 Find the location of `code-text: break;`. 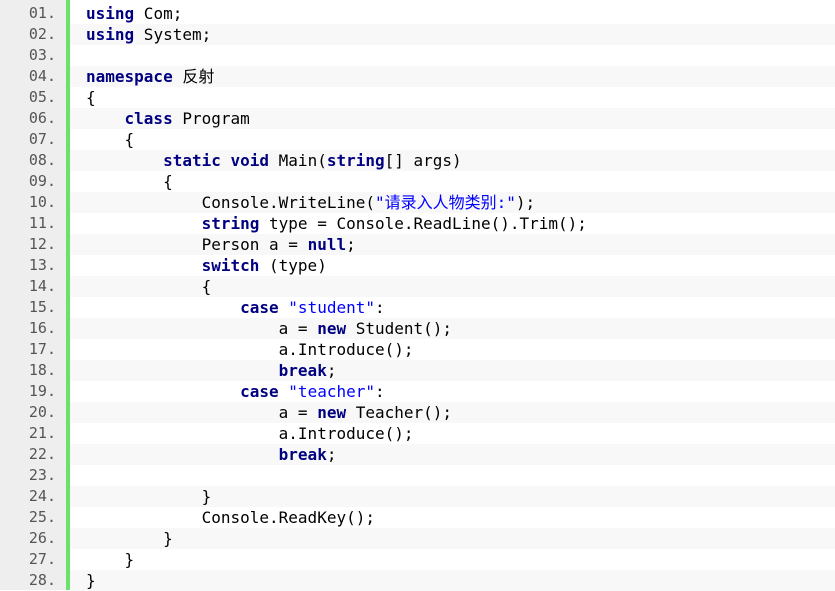

code-text: break; is located at coordinates (452, 454).